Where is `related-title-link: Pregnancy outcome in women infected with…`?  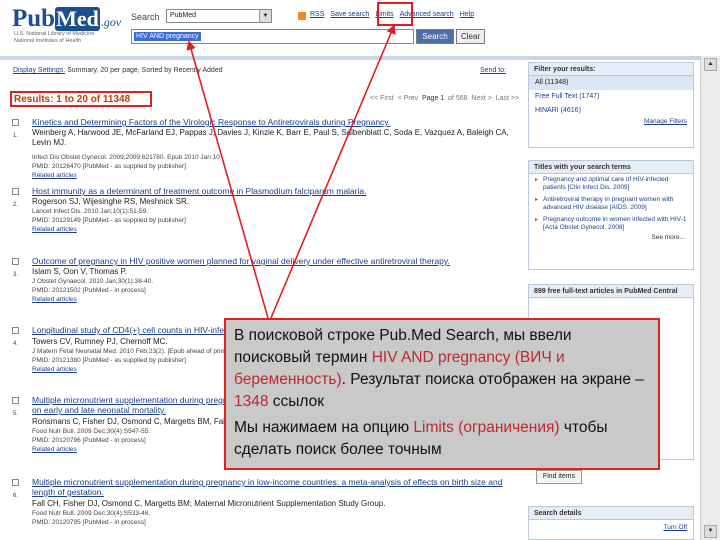 related-title-link: Pregnancy outcome in women infected with… is located at coordinates (611, 224).